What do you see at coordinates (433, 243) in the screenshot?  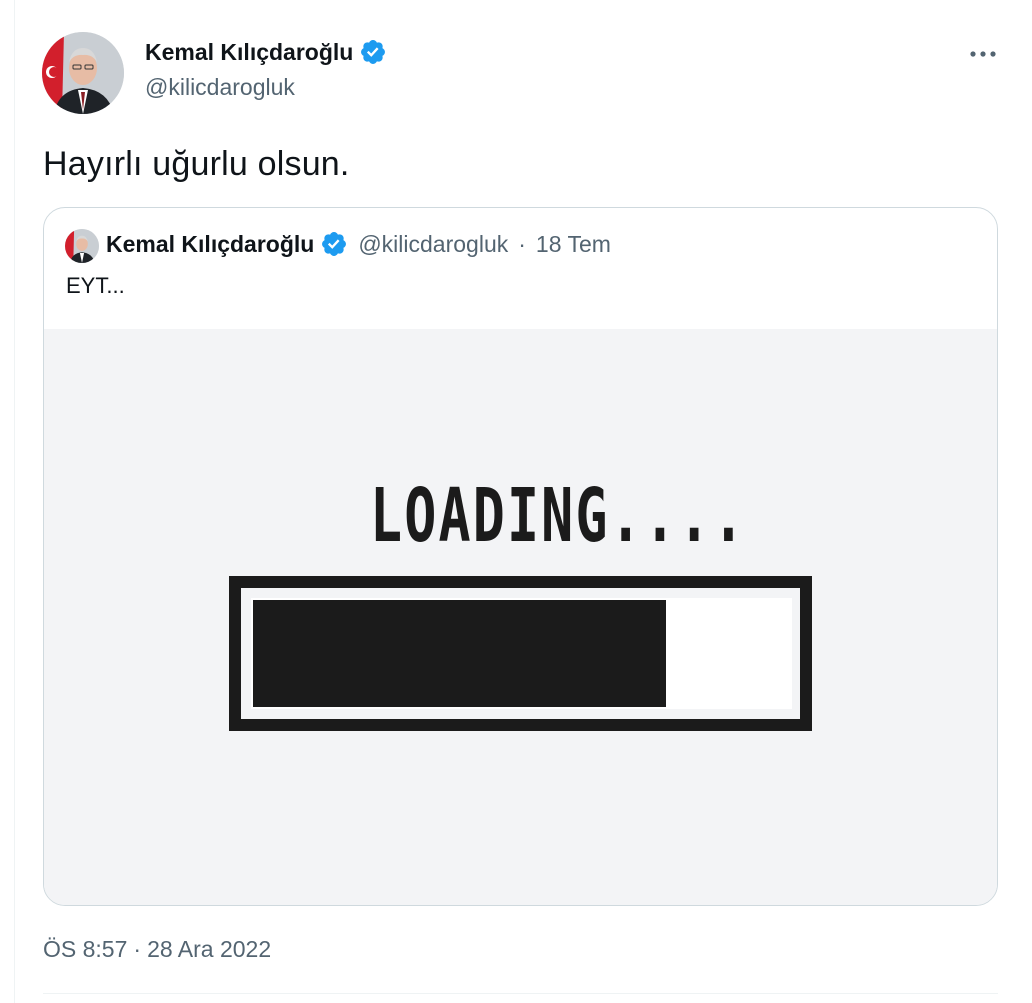 I see `quoted-author-handle: @kilicdarogluk` at bounding box center [433, 243].